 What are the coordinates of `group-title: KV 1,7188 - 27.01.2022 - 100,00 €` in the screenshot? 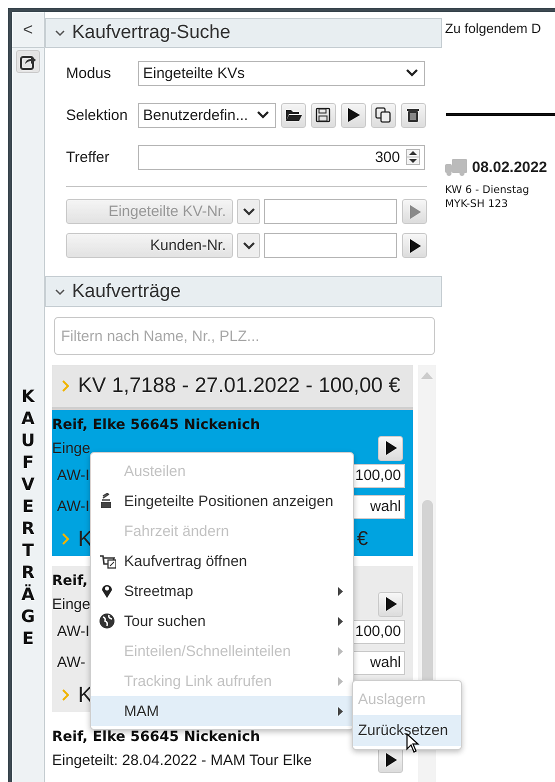 It's located at (239, 386).